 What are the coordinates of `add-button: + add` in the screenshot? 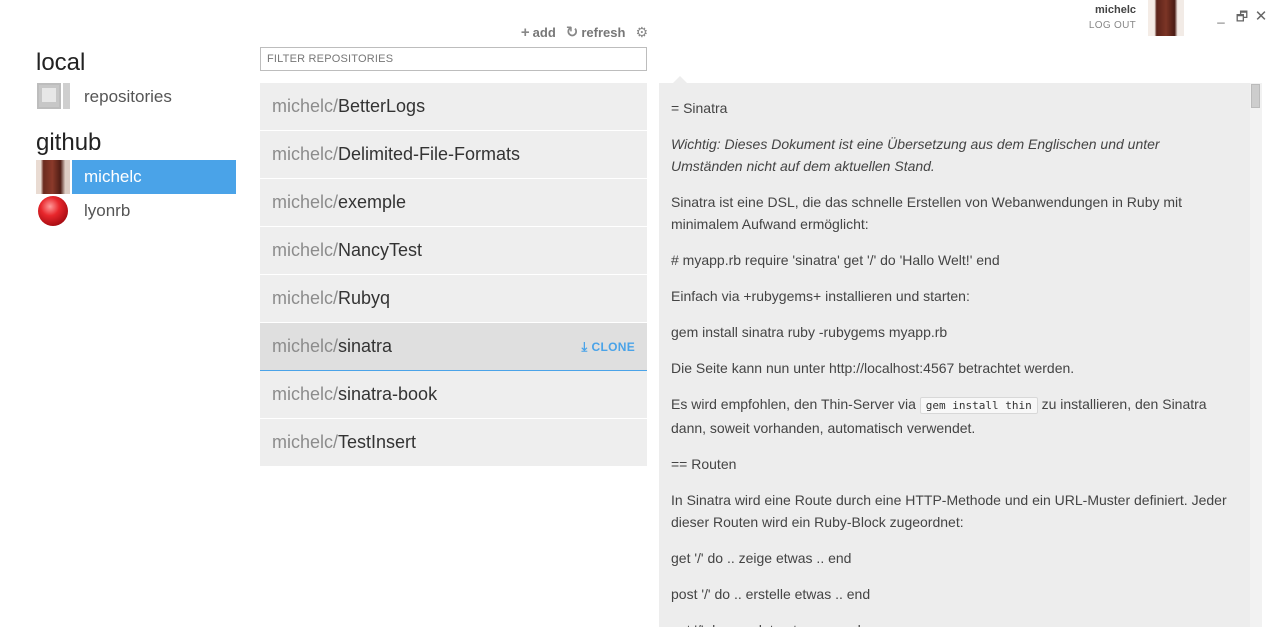 It's located at (538, 32).